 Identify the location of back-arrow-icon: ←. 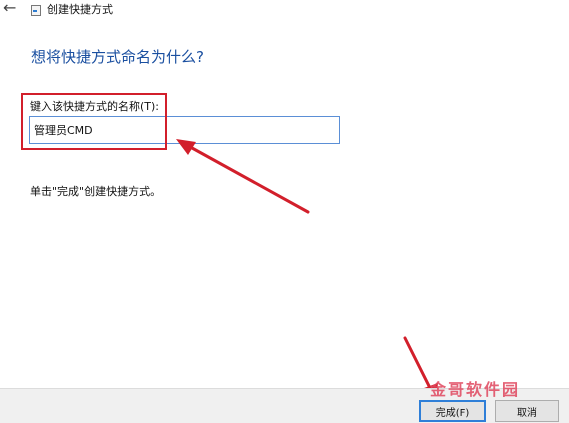
(12, 9).